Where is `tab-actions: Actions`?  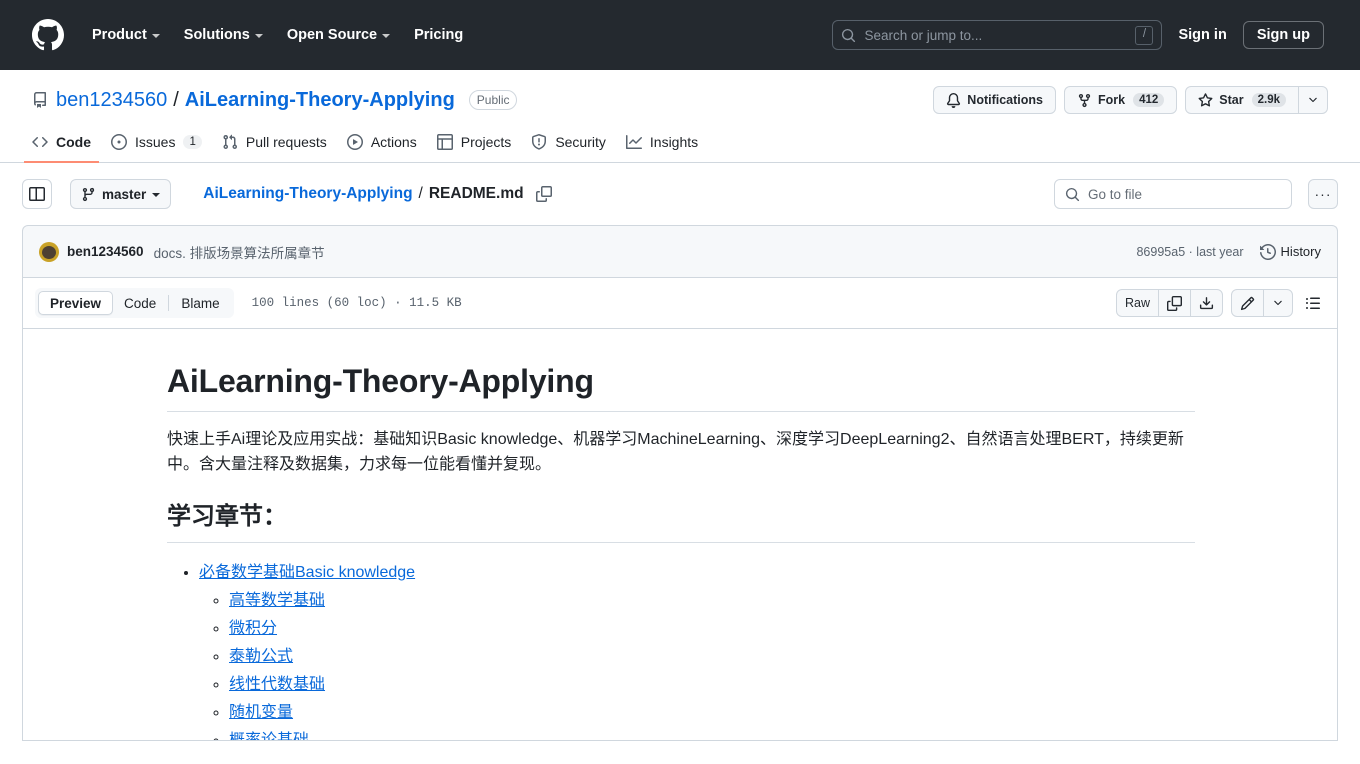 tab-actions: Actions is located at coordinates (382, 145).